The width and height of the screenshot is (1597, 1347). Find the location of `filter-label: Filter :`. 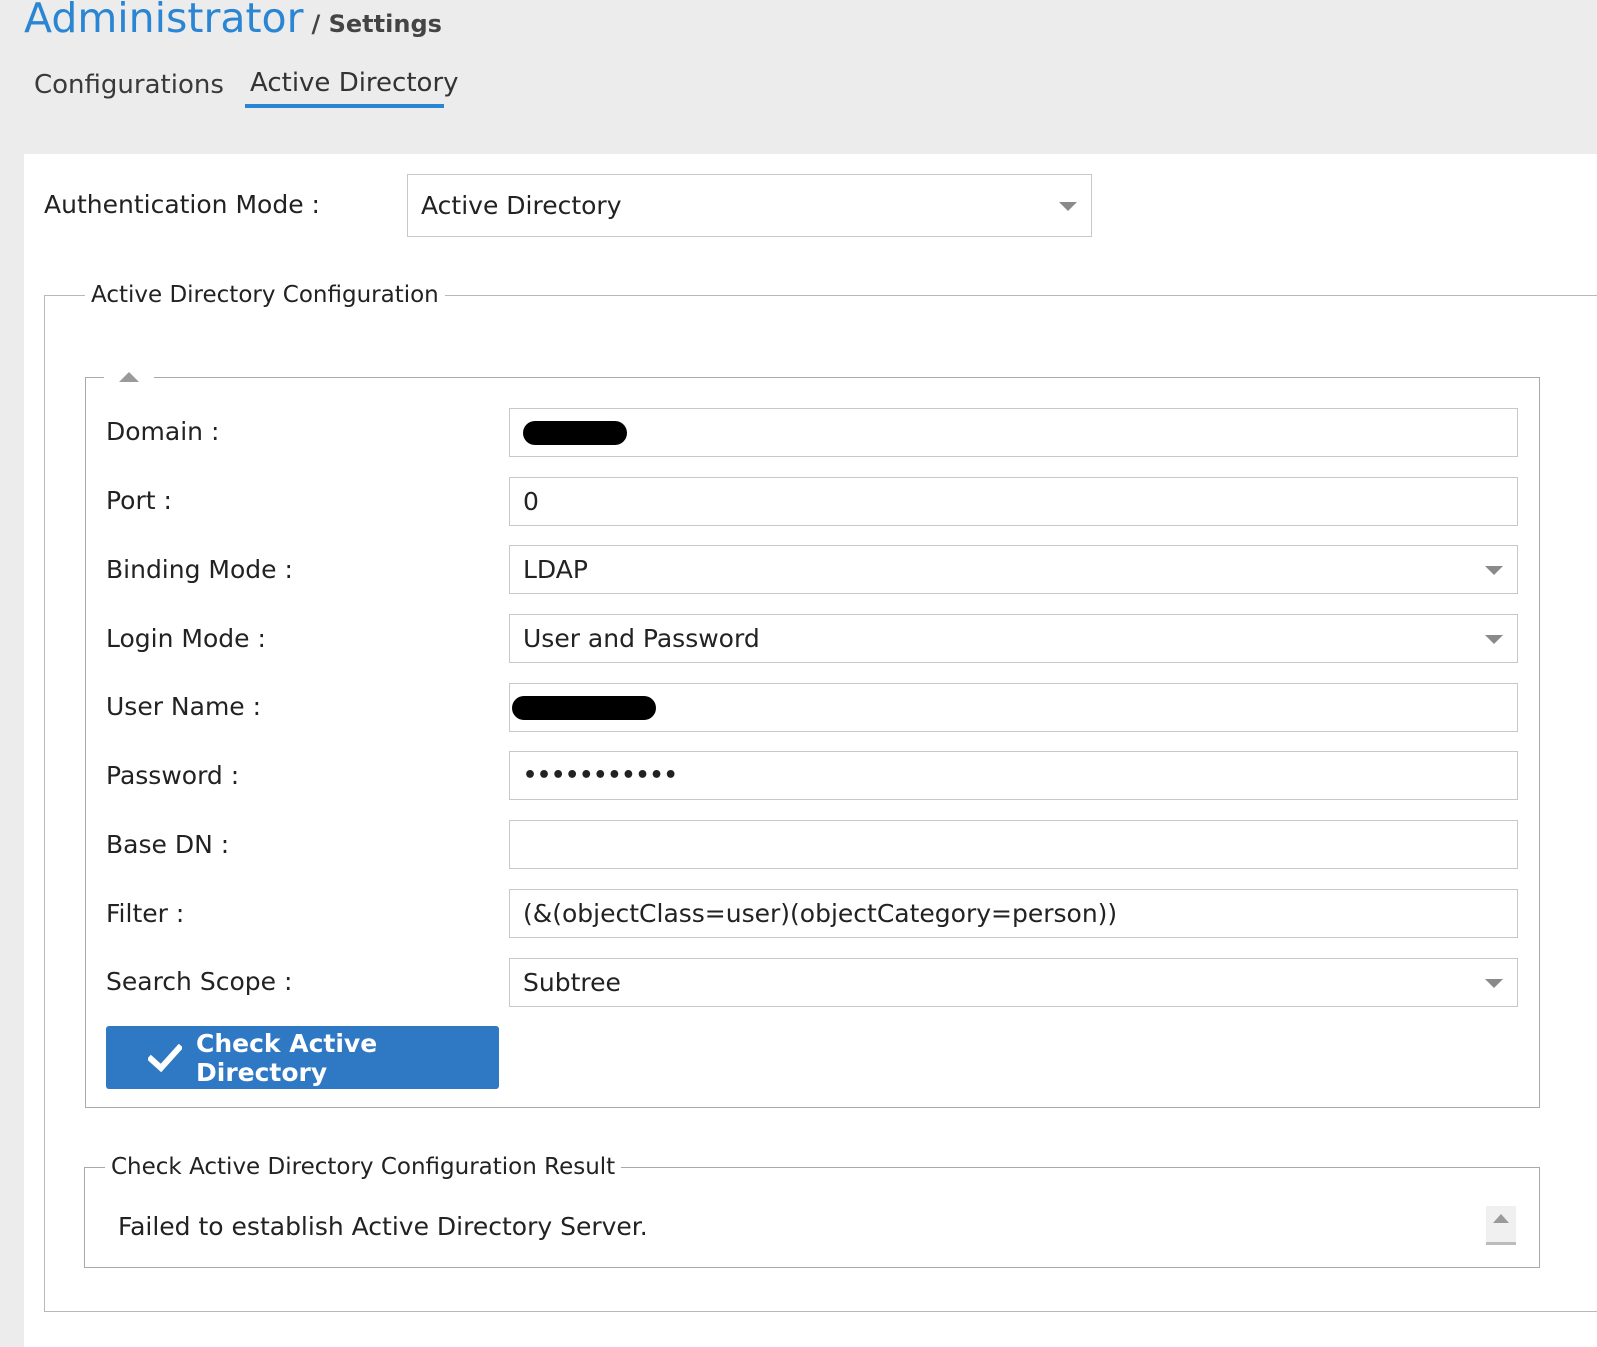

filter-label: Filter : is located at coordinates (145, 913).